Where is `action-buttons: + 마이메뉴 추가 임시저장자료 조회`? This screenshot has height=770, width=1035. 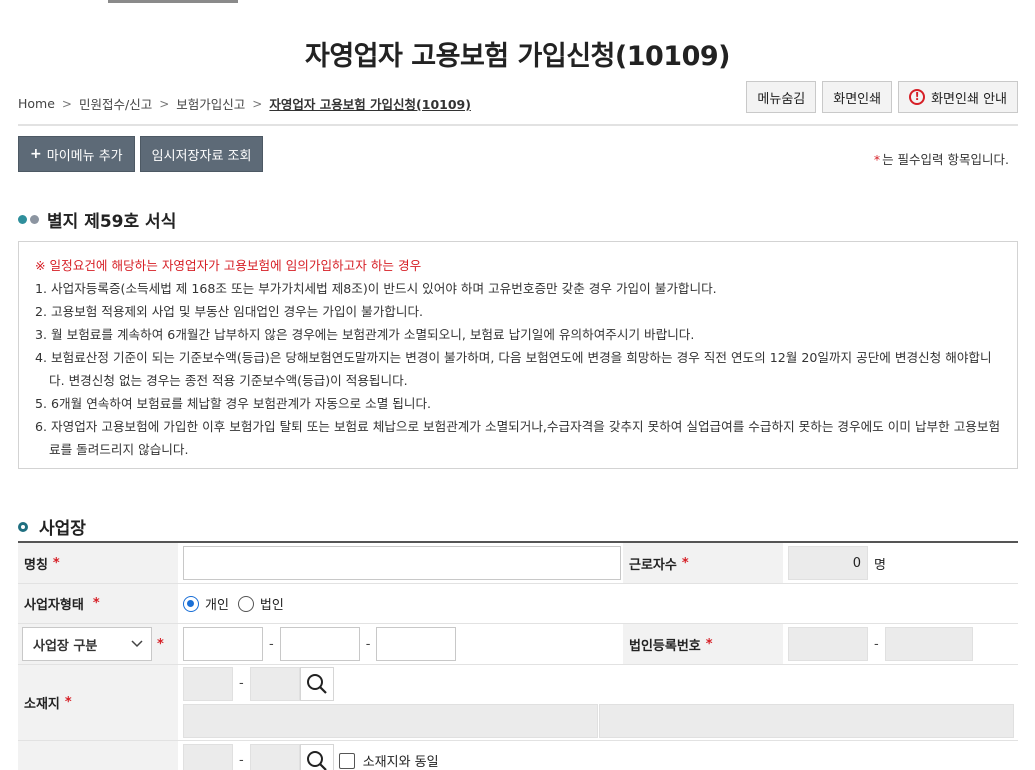
action-buttons: + 마이메뉴 추가 임시저장자료 조회 is located at coordinates (141, 154).